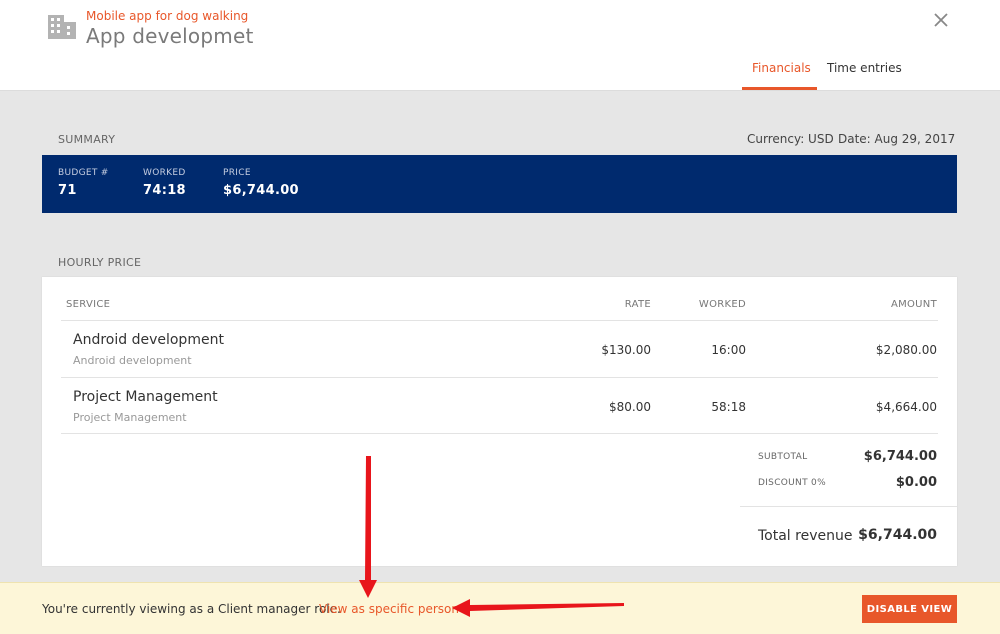 The height and width of the screenshot is (634, 1000). Describe the element at coordinates (906, 350) in the screenshot. I see `service-amount: $2,080.00` at that location.